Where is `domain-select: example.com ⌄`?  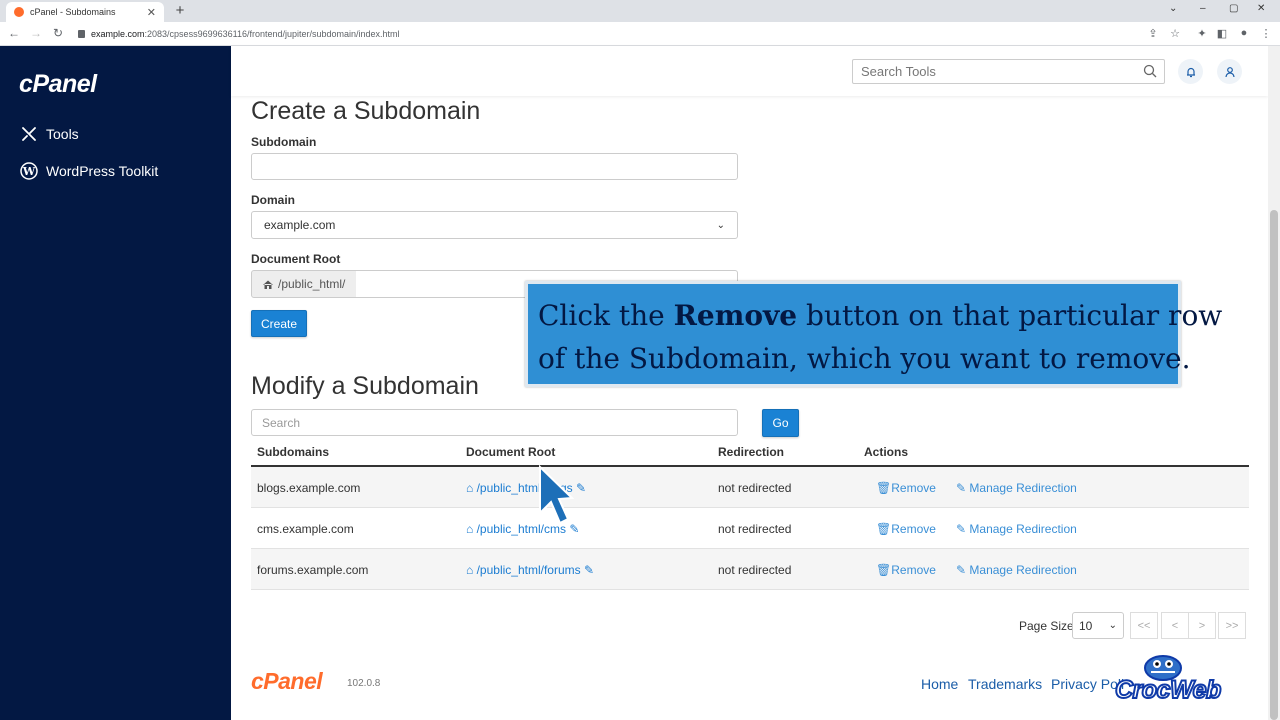 domain-select: example.com ⌄ is located at coordinates (494, 225).